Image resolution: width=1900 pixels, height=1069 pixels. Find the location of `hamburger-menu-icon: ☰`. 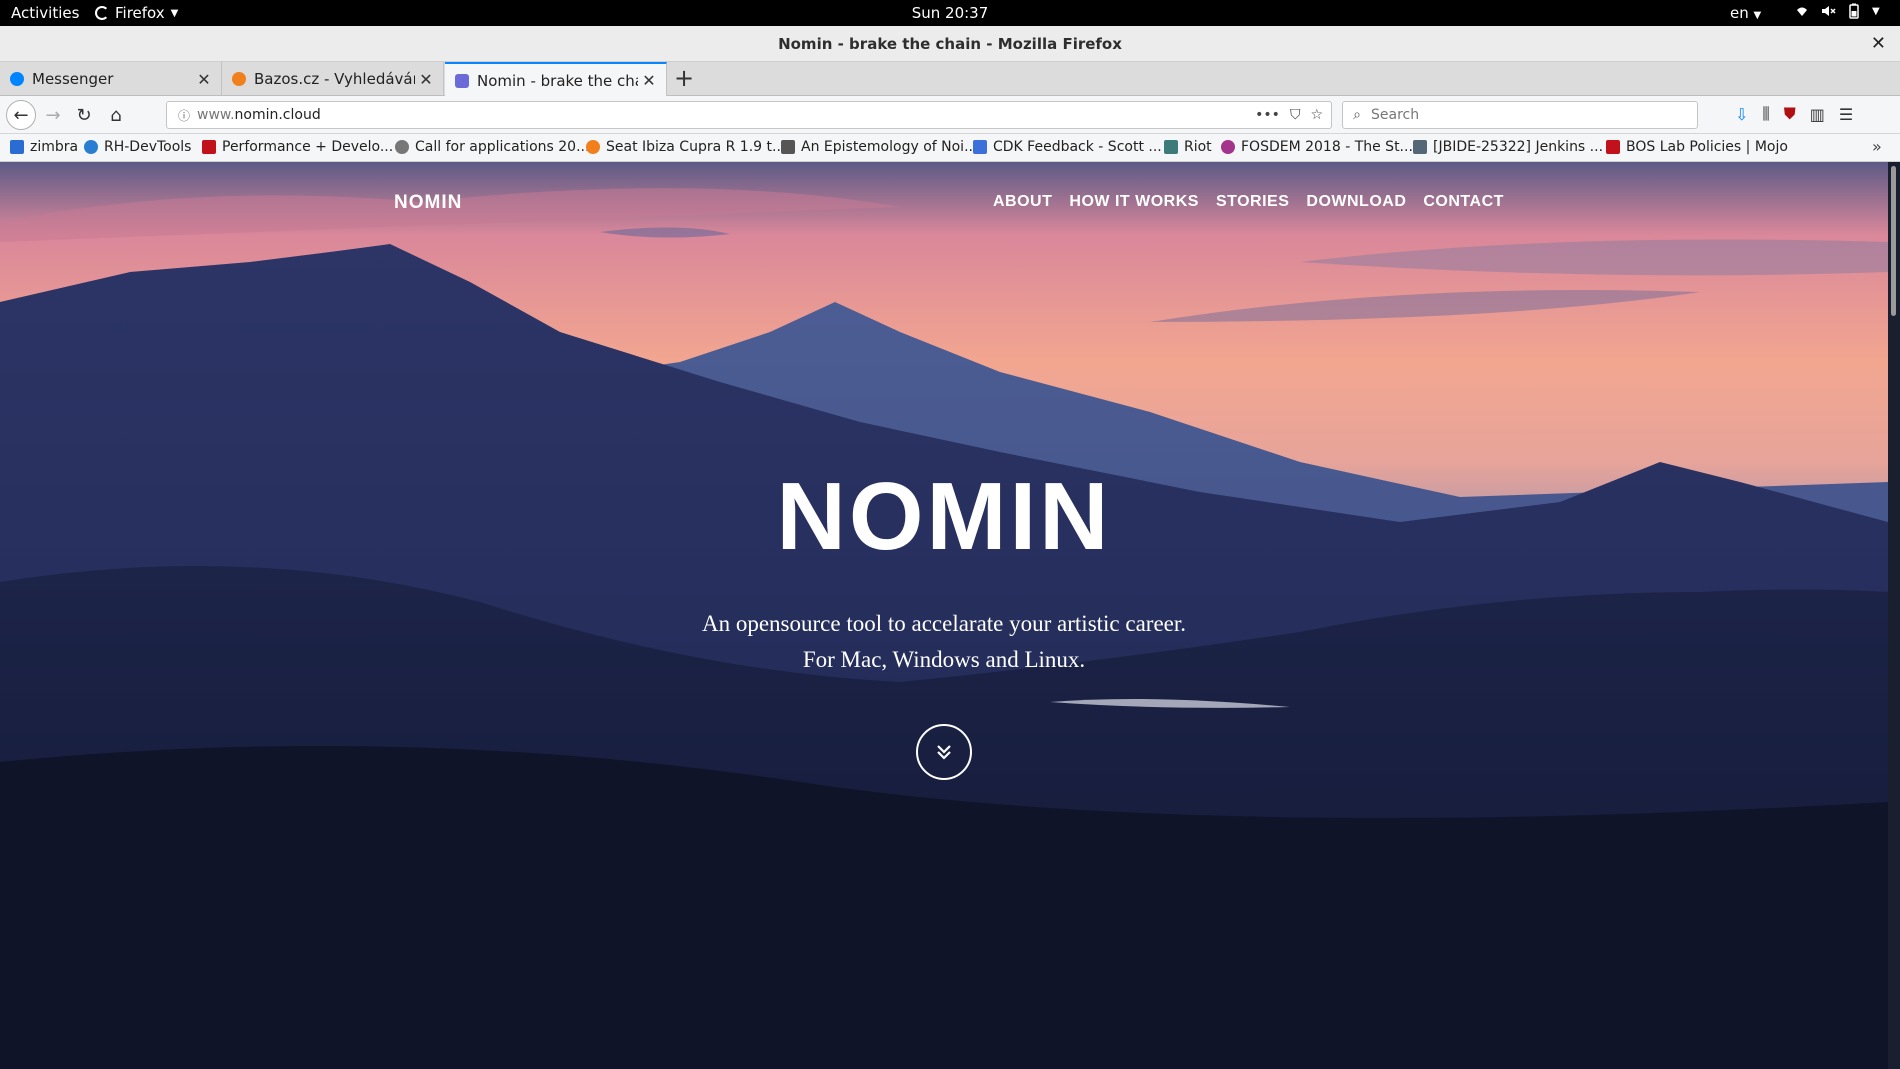

hamburger-menu-icon: ☰ is located at coordinates (1846, 114).